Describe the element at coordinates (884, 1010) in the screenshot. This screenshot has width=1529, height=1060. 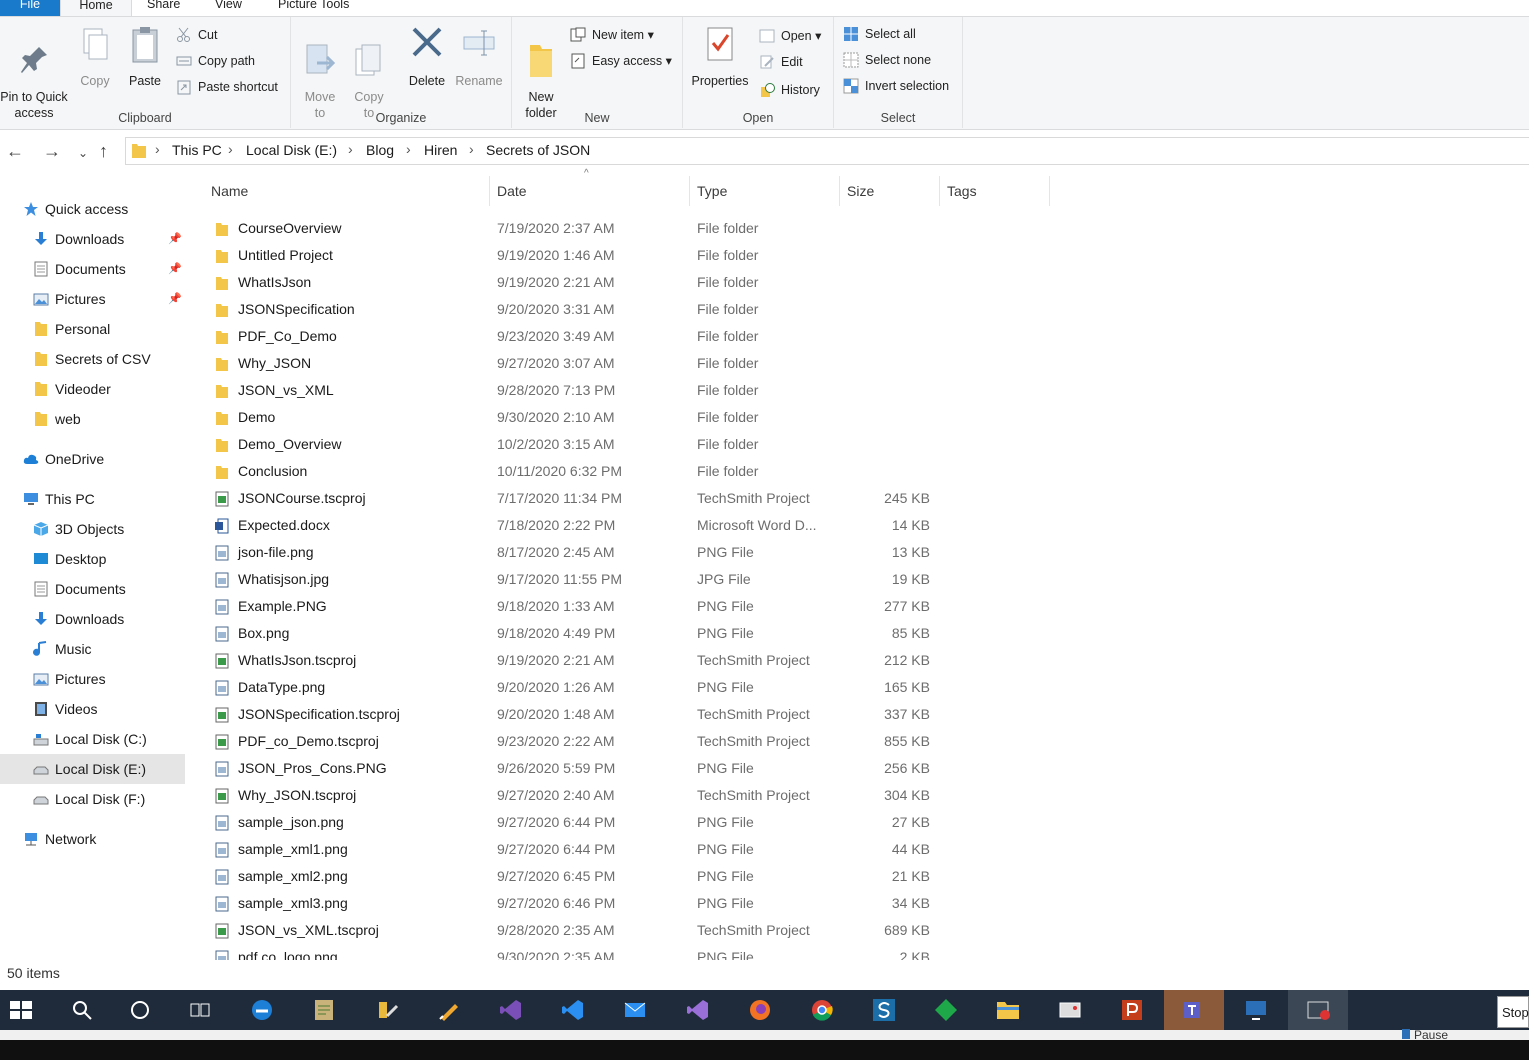
I see `s-app-icon` at that location.